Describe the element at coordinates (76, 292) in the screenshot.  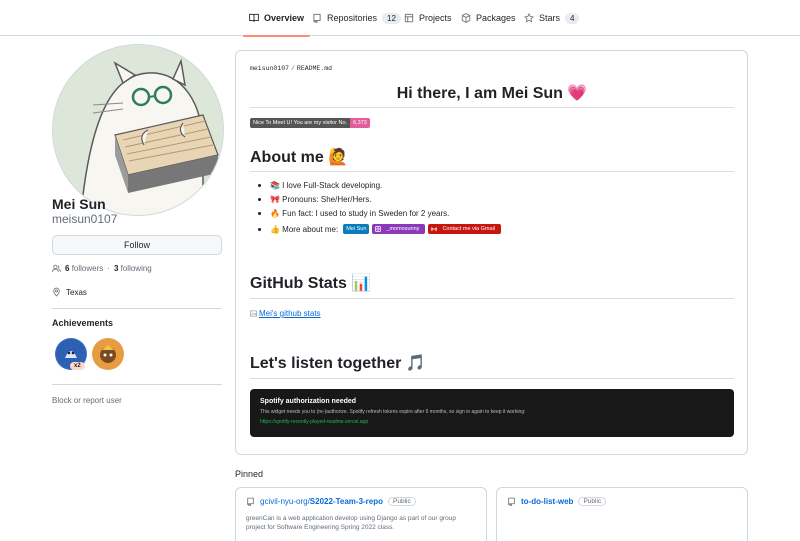
I see `location-text: Texas` at that location.